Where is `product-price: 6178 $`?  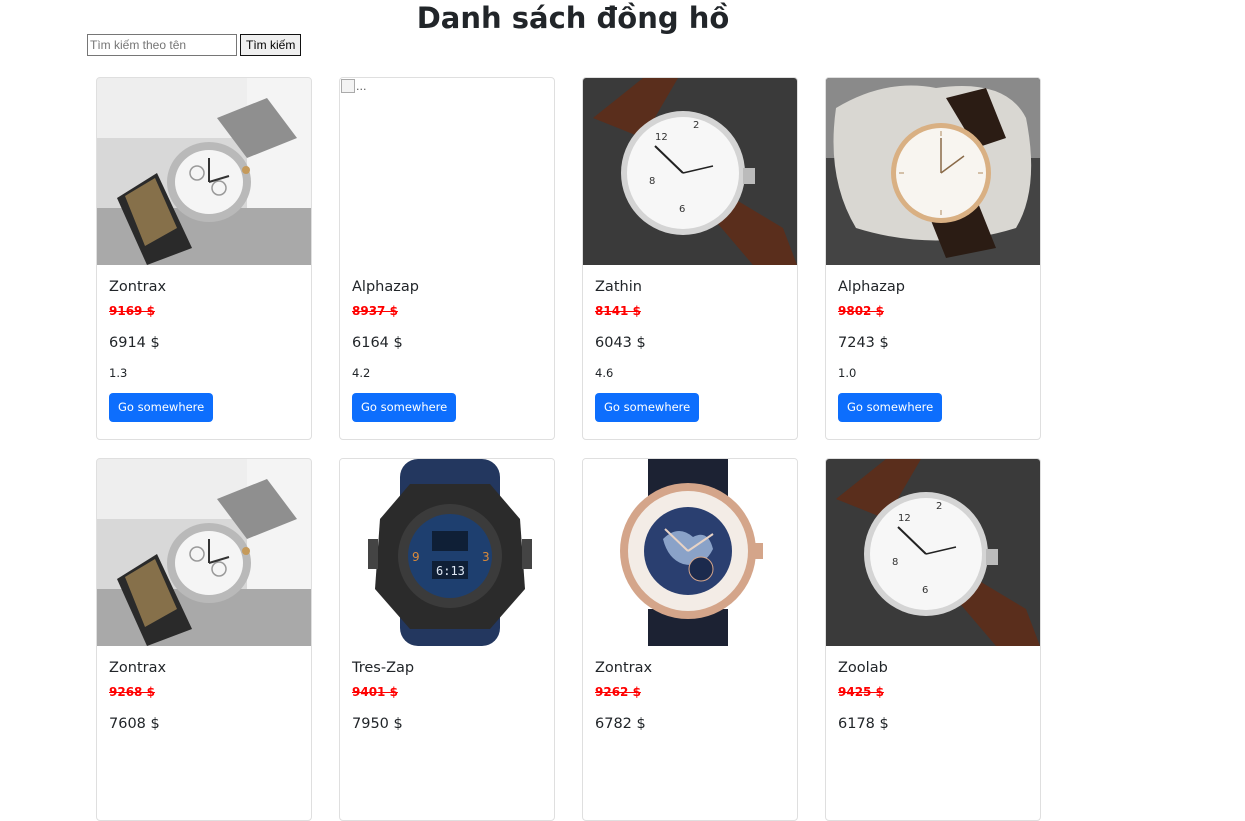 product-price: 6178 $ is located at coordinates (863, 724).